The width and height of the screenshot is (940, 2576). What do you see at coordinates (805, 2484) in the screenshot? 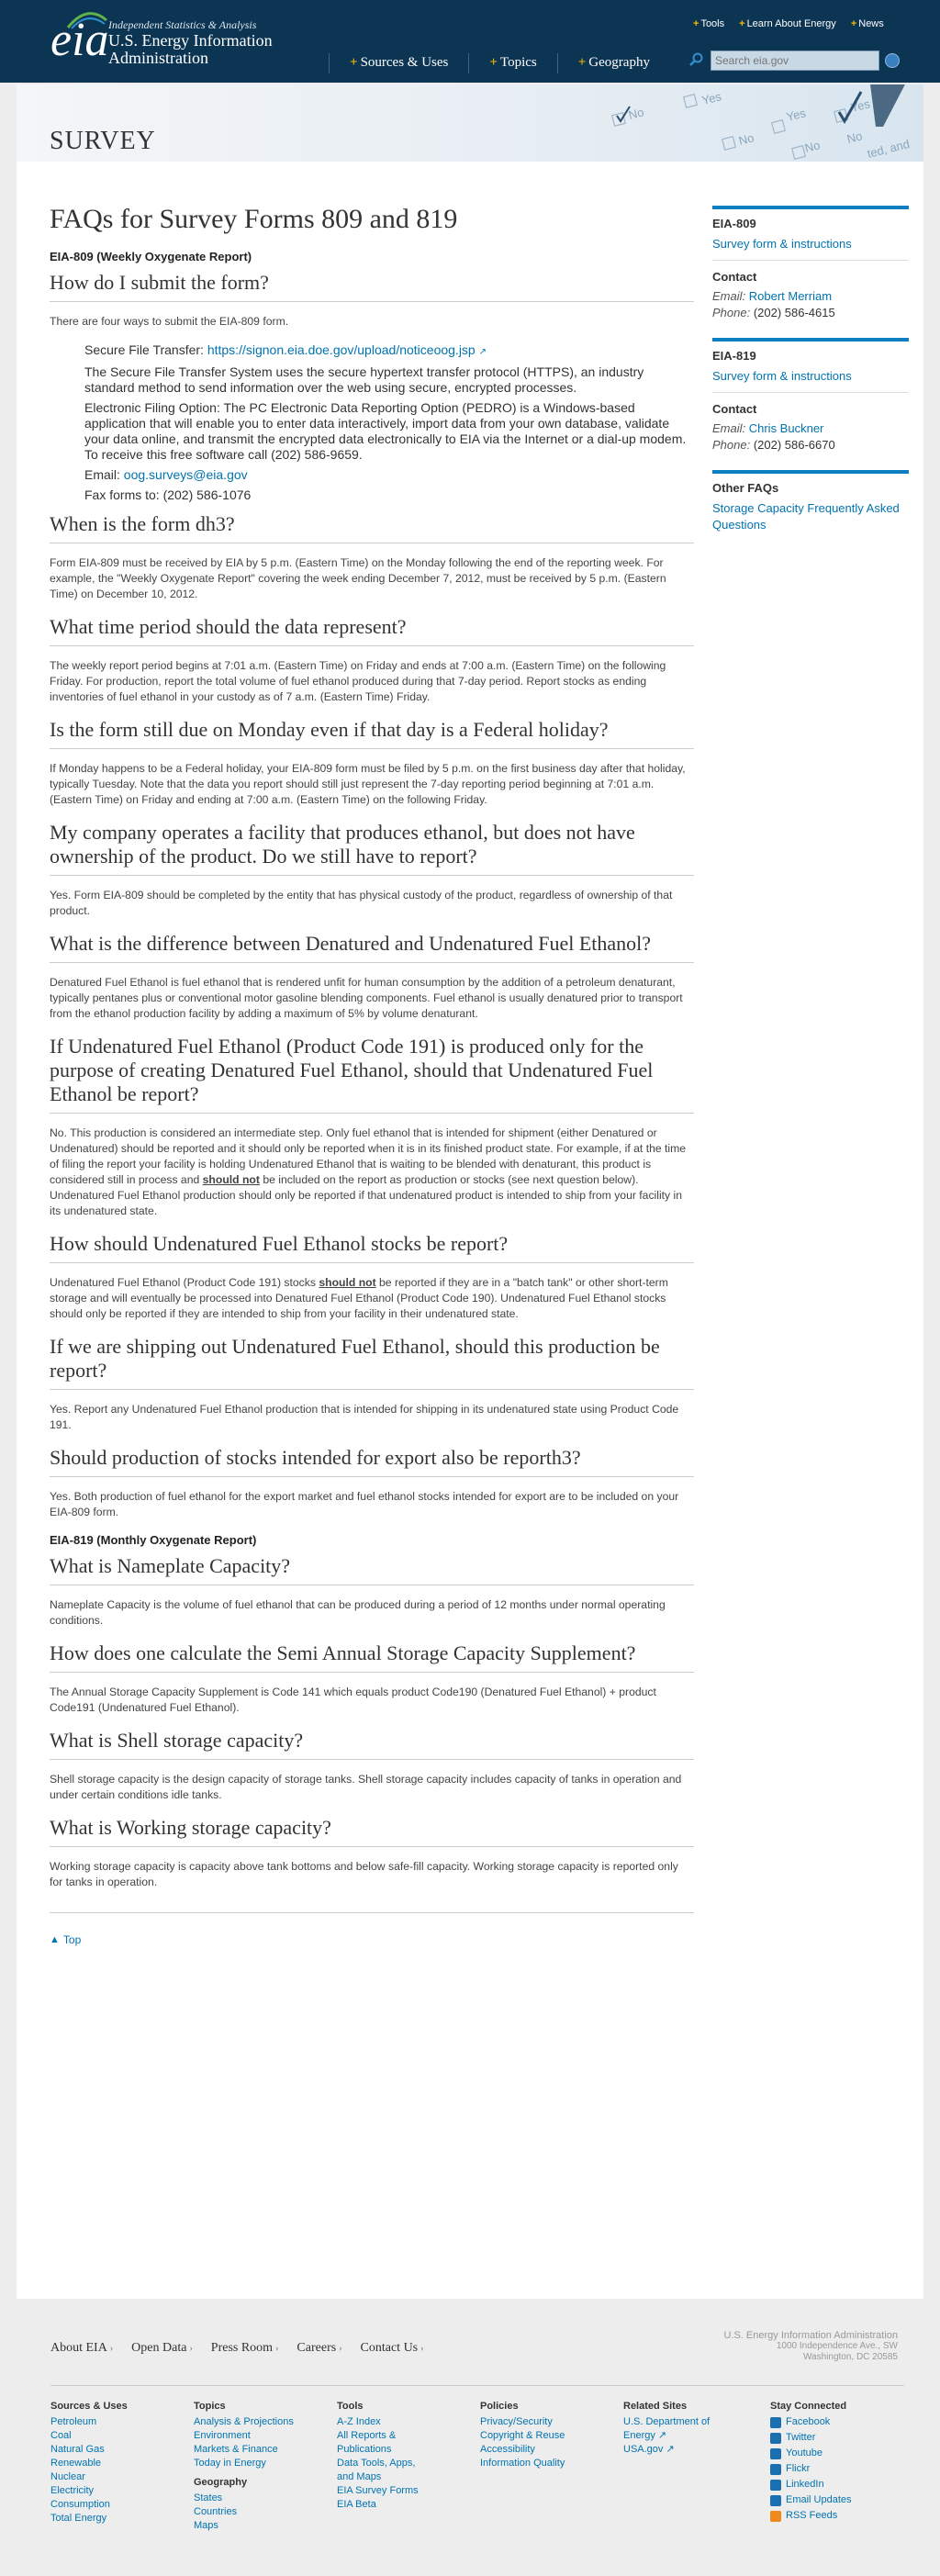
I see `social-label: LinkedIn` at bounding box center [805, 2484].